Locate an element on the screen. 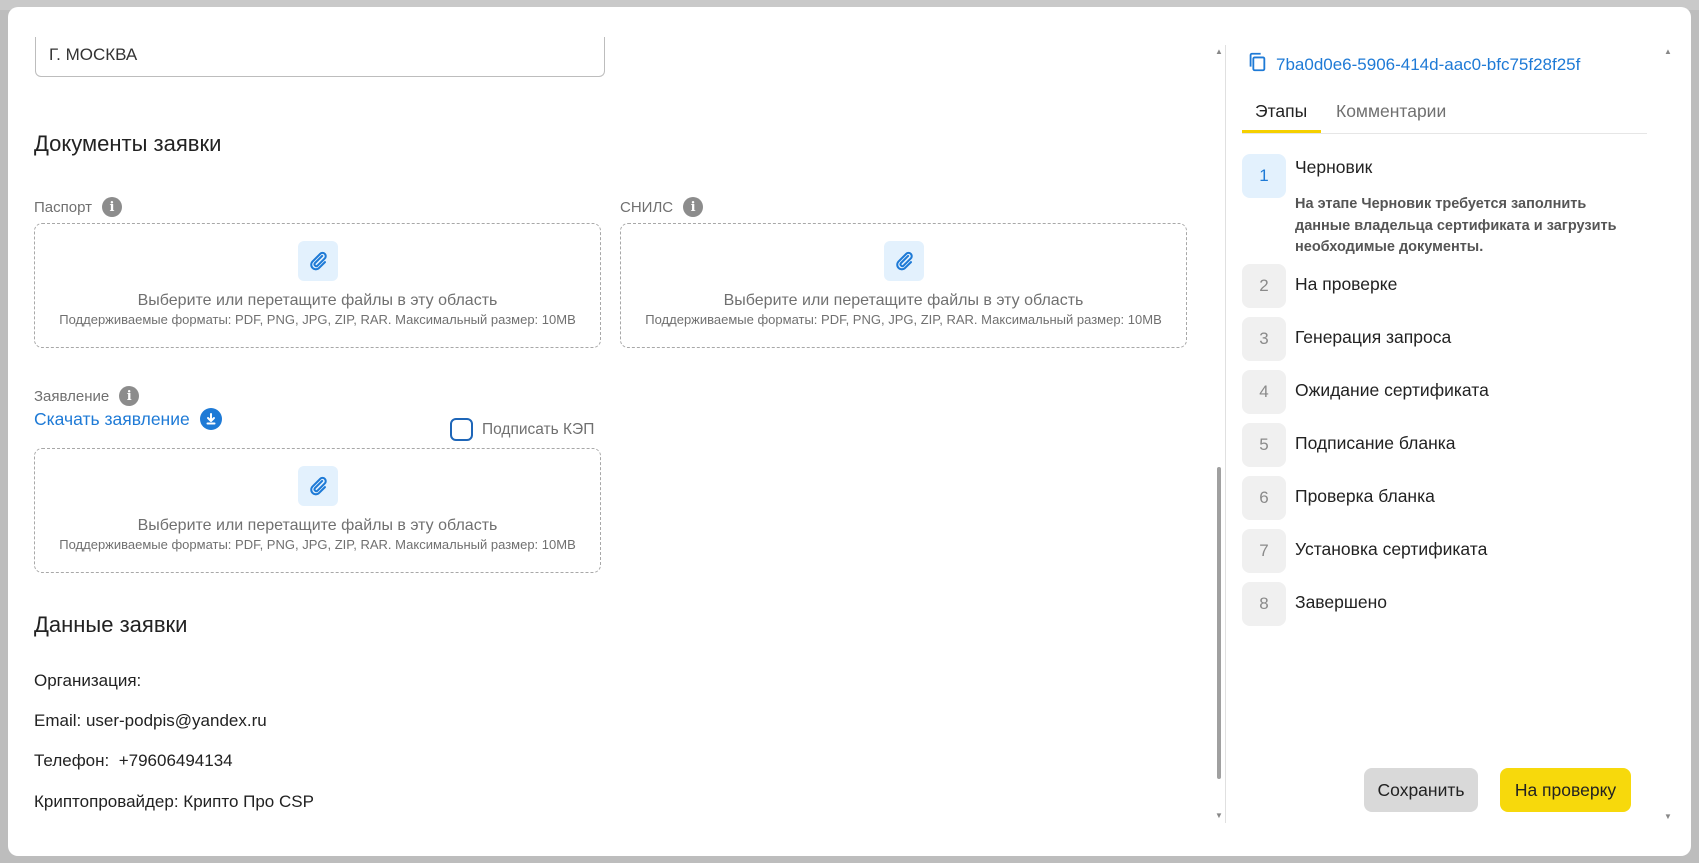 Image resolution: width=1699 pixels, height=863 pixels. sign-kep-label: Подписать КЭП is located at coordinates (538, 429).